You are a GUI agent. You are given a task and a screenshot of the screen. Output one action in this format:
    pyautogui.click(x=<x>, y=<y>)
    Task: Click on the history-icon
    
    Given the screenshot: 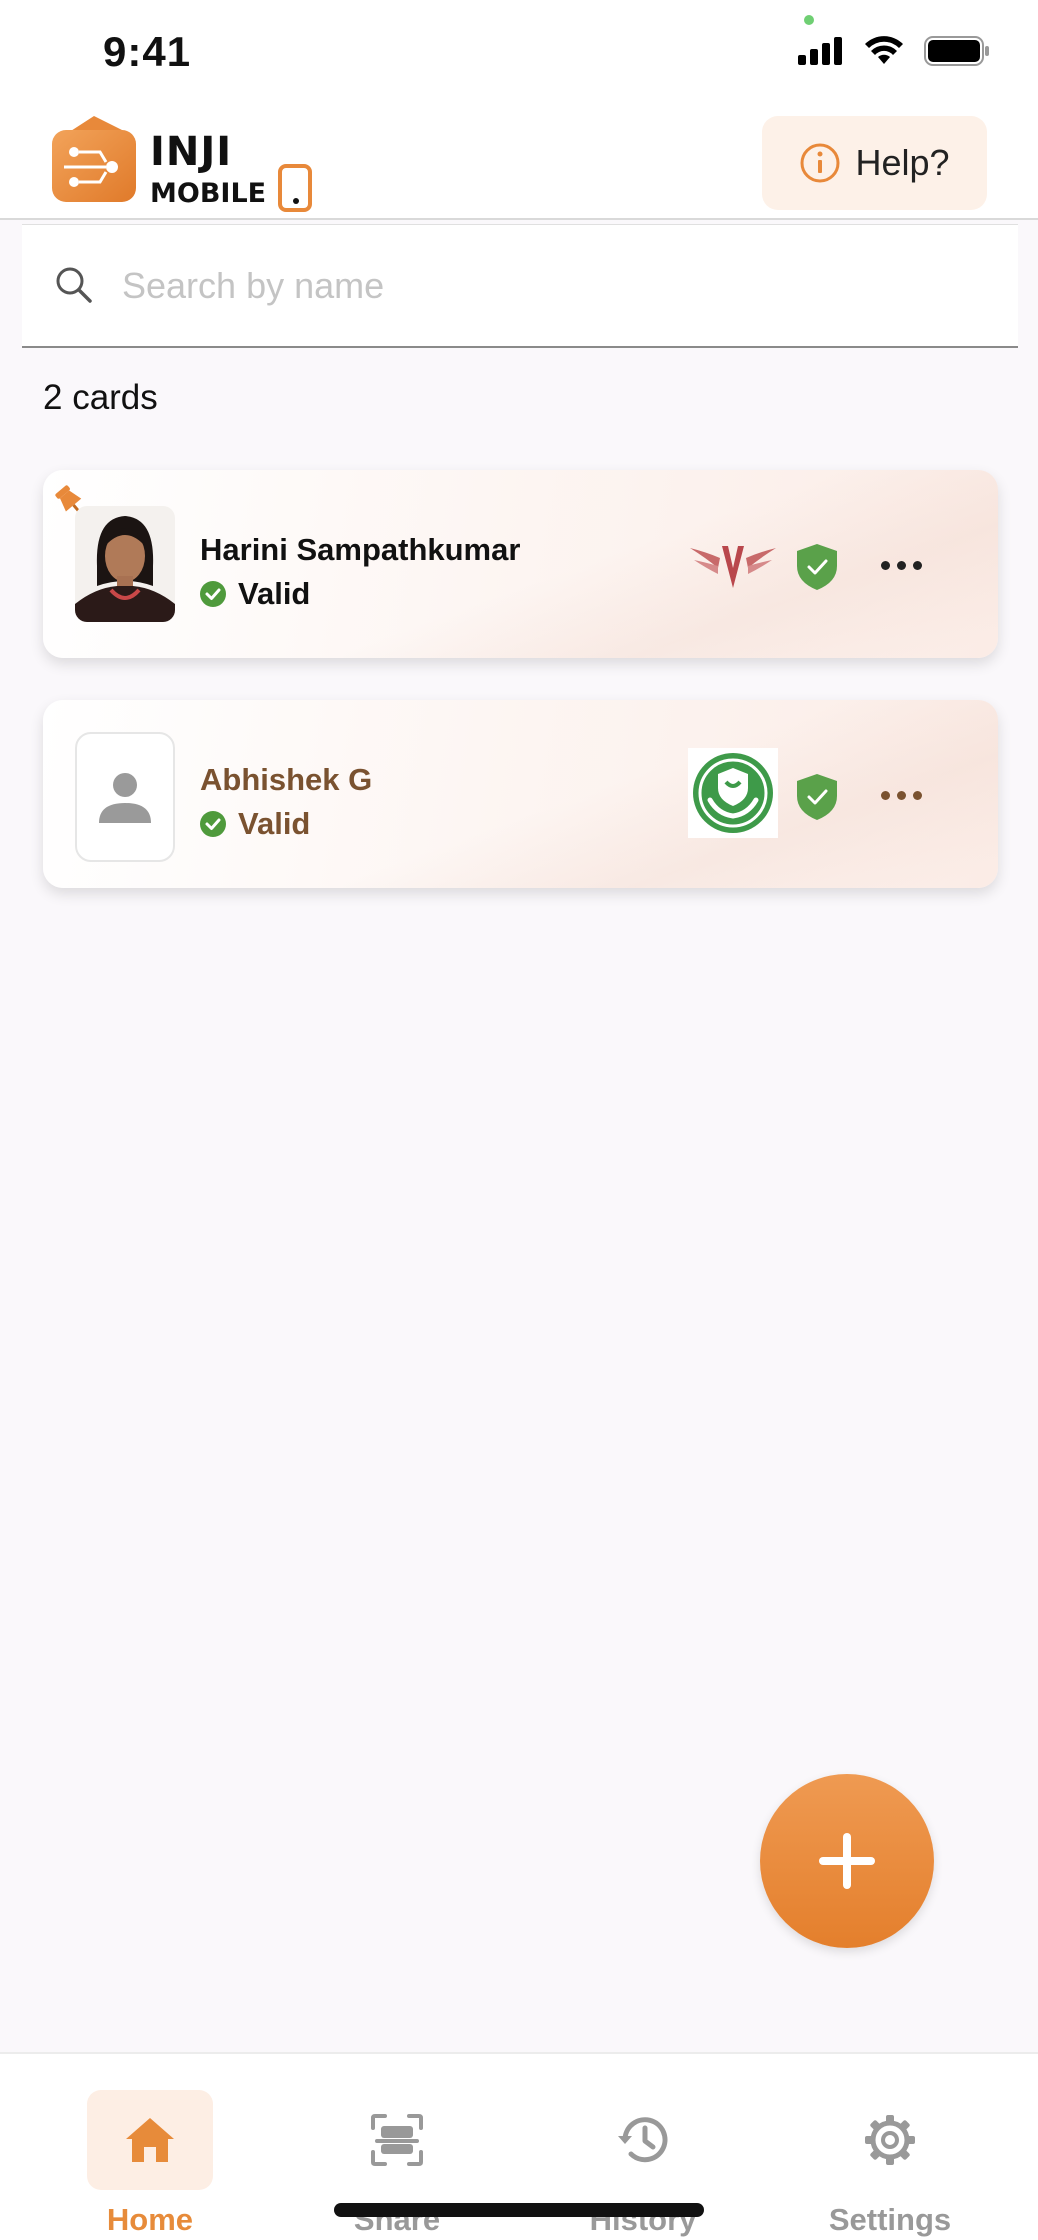 What is the action you would take?
    pyautogui.click(x=643, y=2140)
    